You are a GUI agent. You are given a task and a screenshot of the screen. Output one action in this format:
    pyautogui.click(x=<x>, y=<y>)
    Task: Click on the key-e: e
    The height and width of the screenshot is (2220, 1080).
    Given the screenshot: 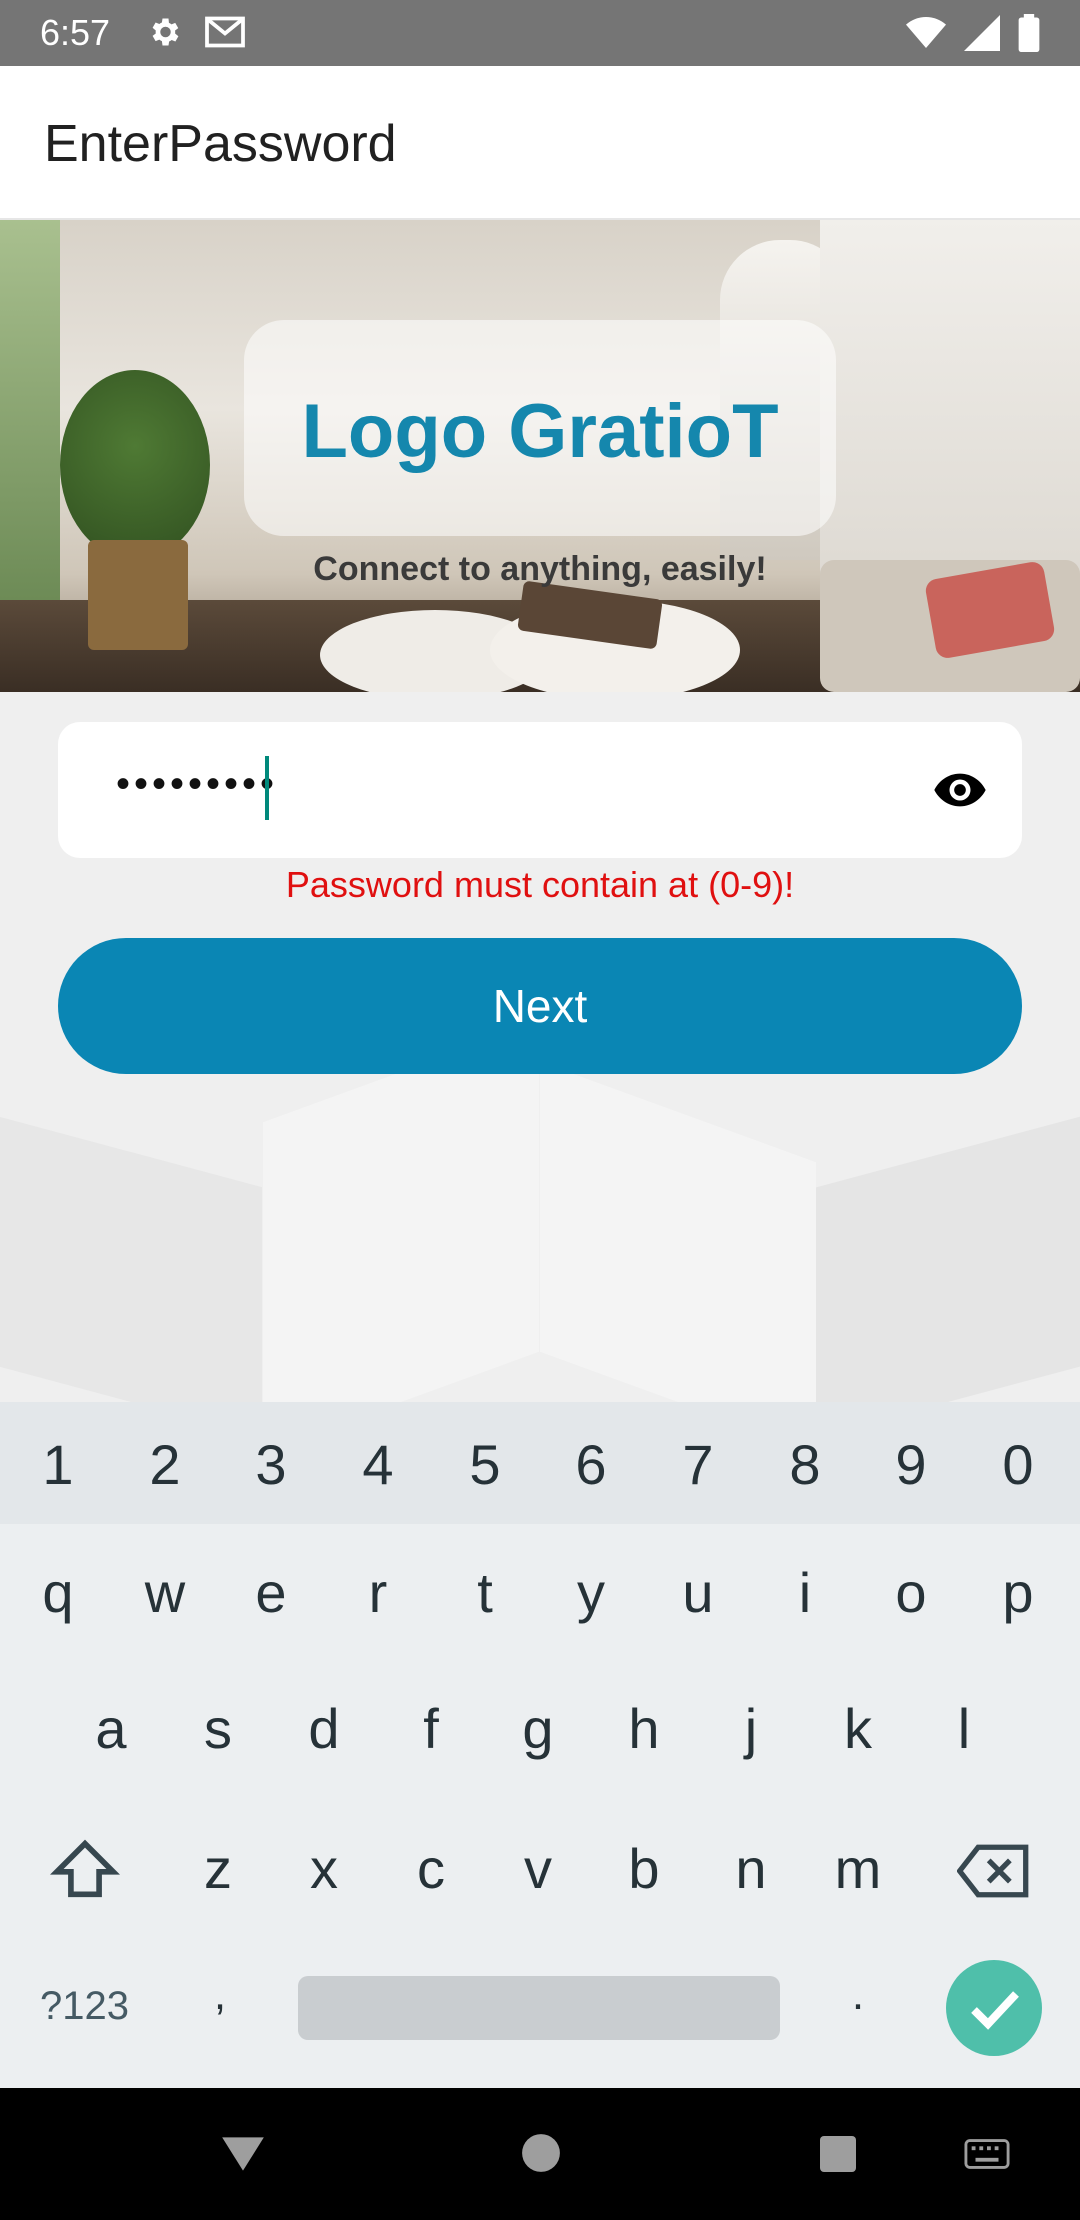 What is the action you would take?
    pyautogui.click(x=271, y=1592)
    